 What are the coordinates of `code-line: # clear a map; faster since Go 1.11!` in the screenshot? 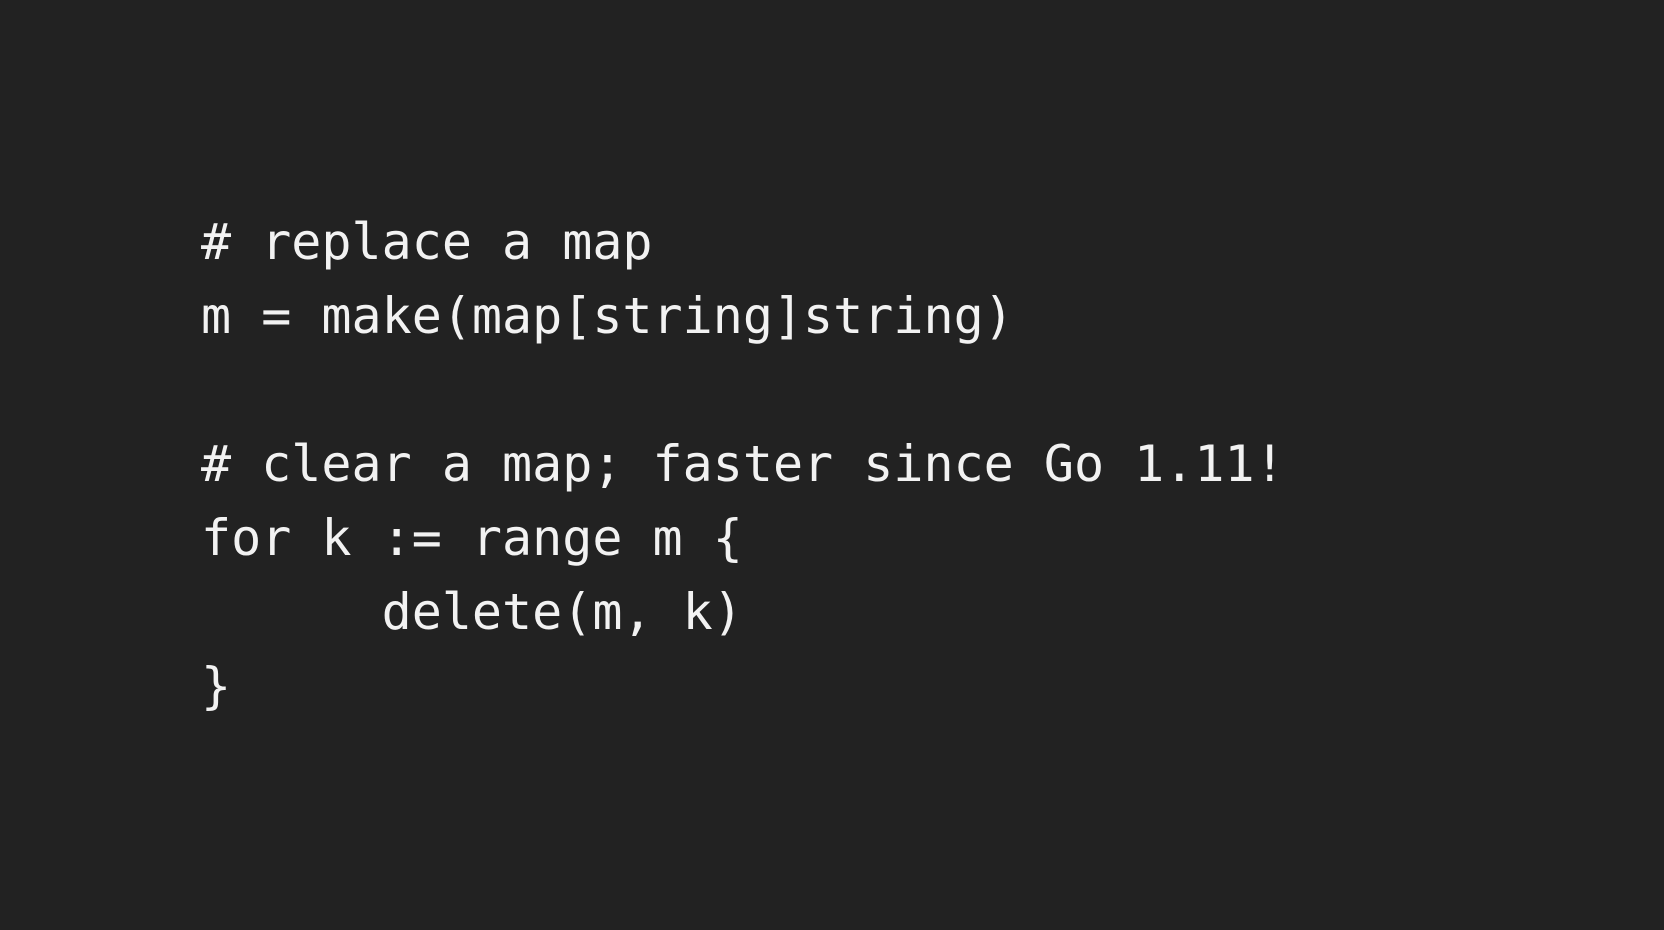 It's located at (743, 464).